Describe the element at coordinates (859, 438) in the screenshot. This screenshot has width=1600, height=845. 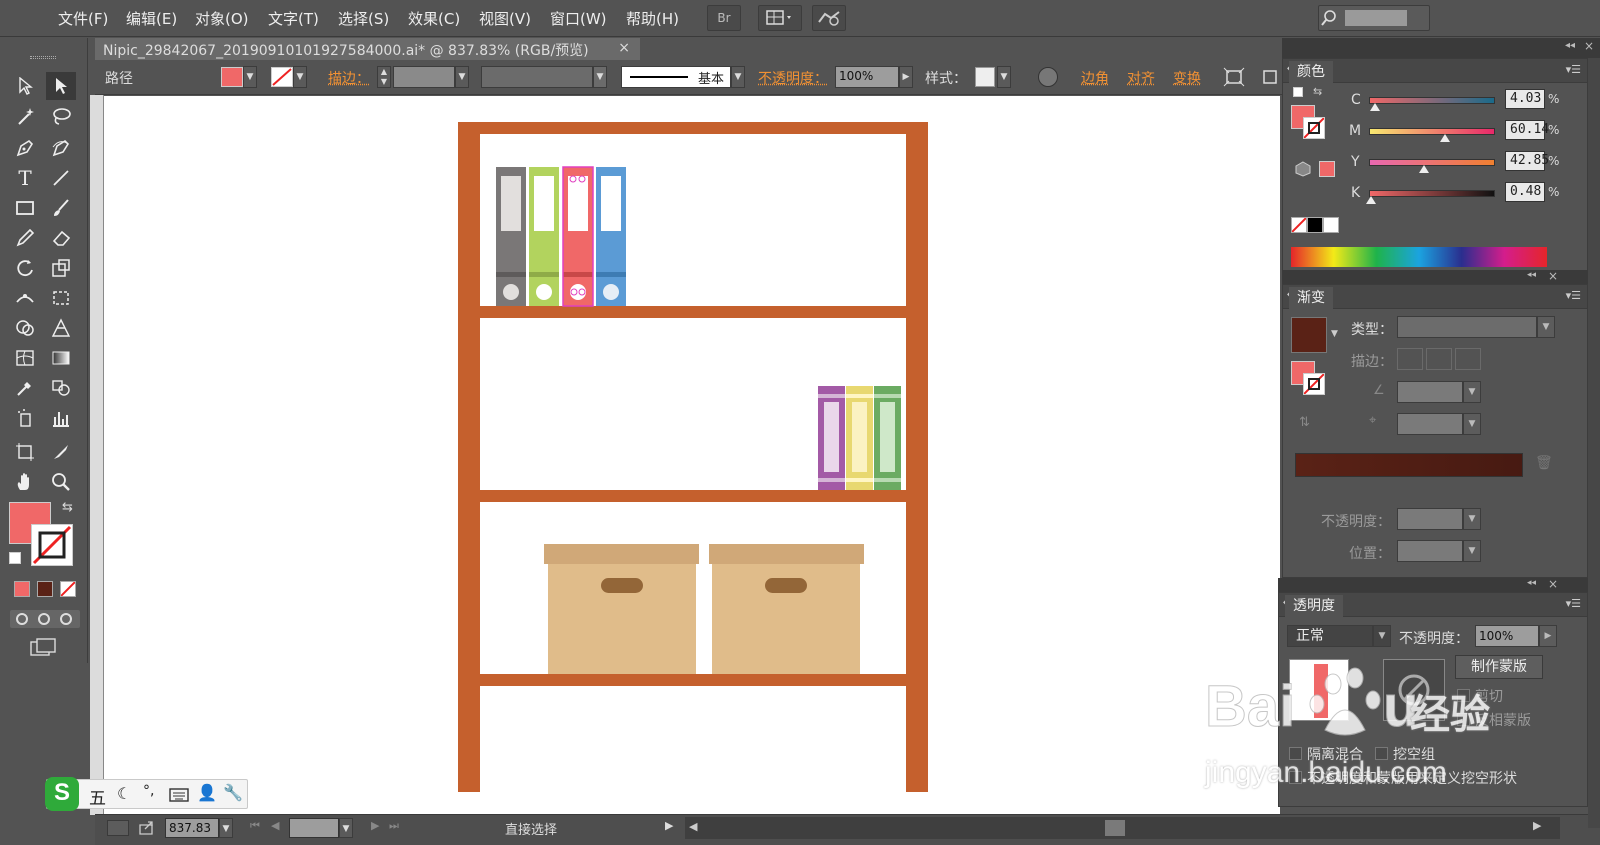
I see `book-yellow` at that location.